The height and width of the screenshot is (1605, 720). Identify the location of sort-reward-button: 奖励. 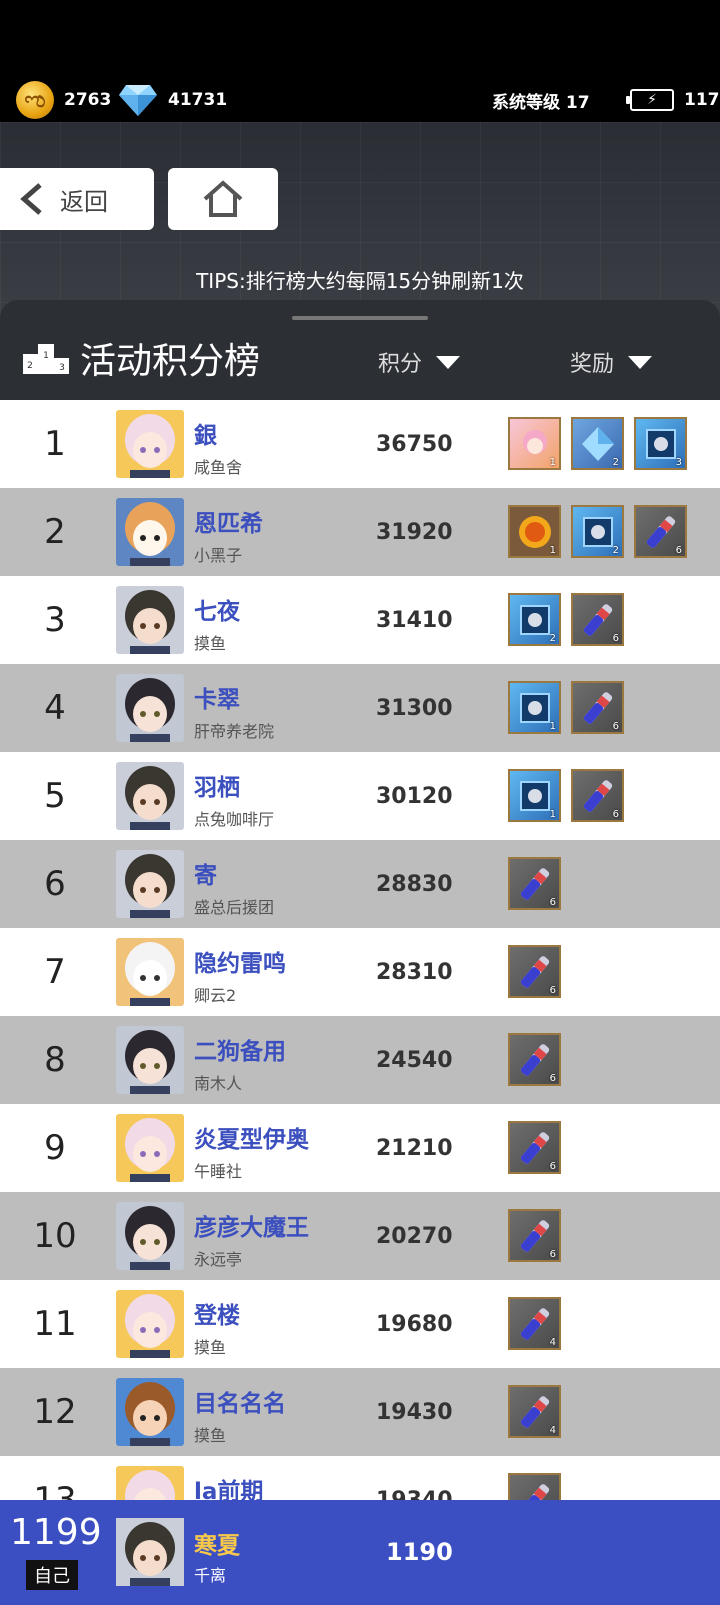
(611, 362).